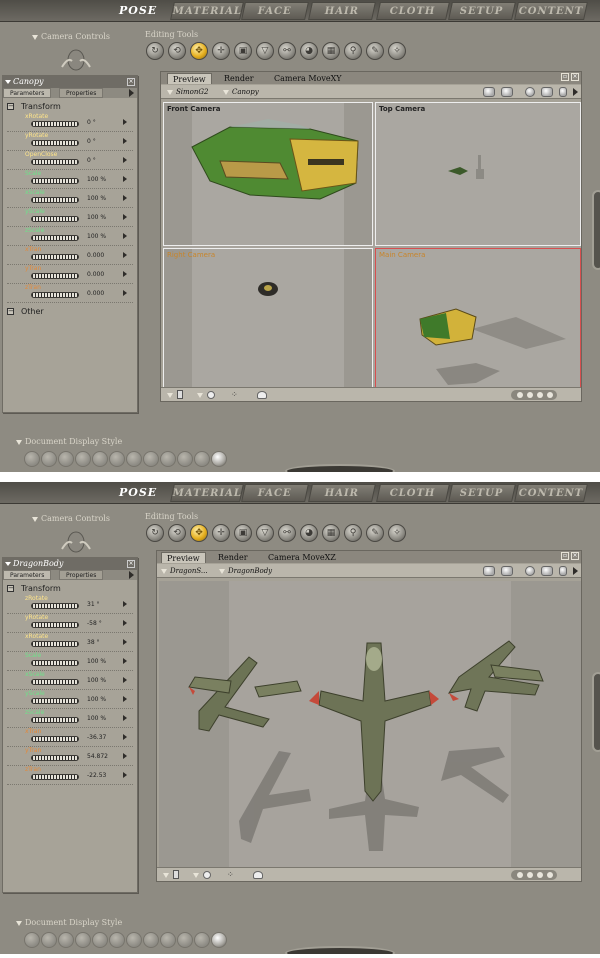 The height and width of the screenshot is (958, 600). What do you see at coordinates (353, 51) in the screenshot?
I see `view-magnifier-icon: ⚲` at bounding box center [353, 51].